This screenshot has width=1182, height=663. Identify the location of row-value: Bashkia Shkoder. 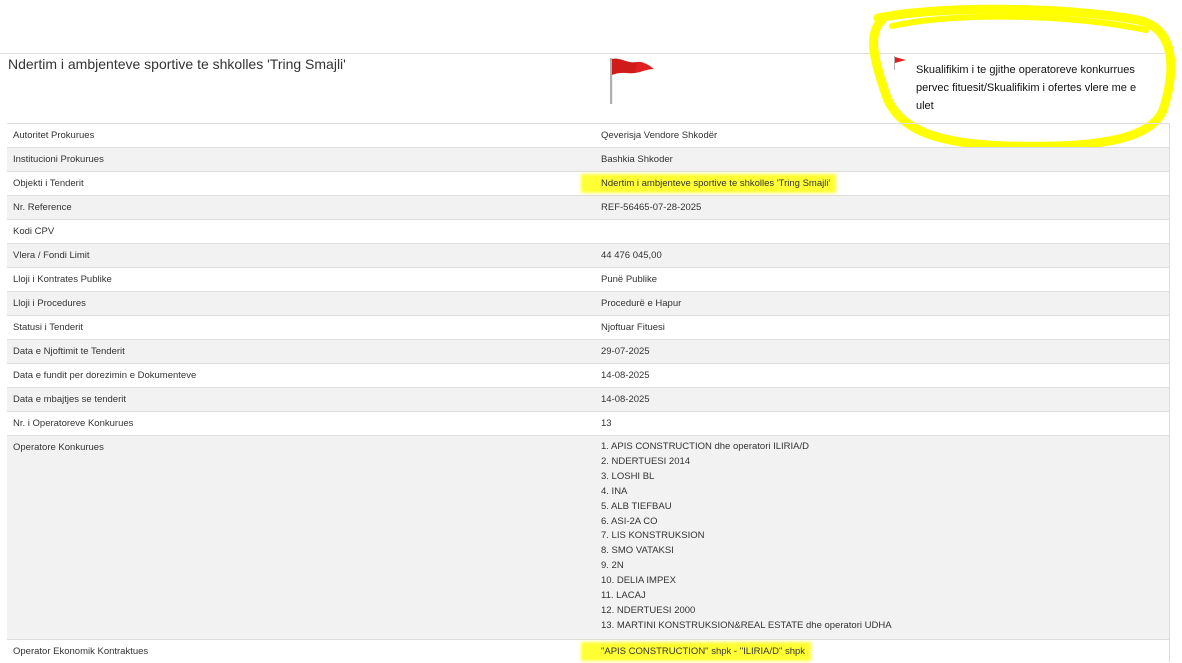
(878, 159).